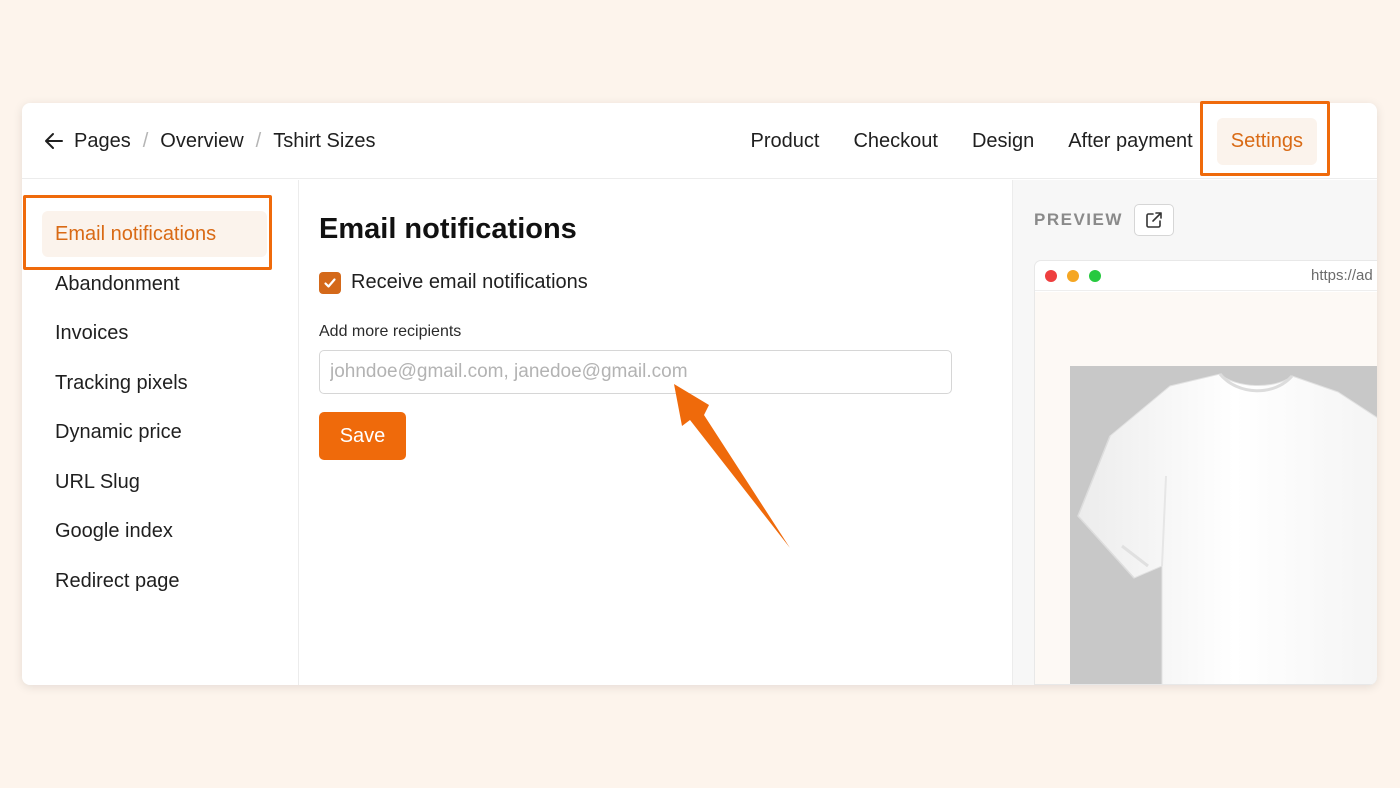  Describe the element at coordinates (469, 282) in the screenshot. I see `receive-notifications-label: Receive email notifications` at that location.